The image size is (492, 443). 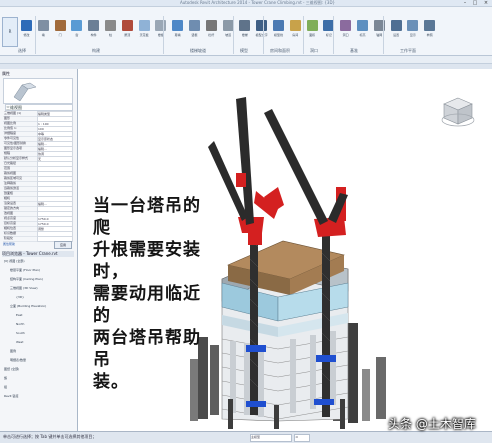 I want to click on apply-button: 应用, so click(x=63, y=245).